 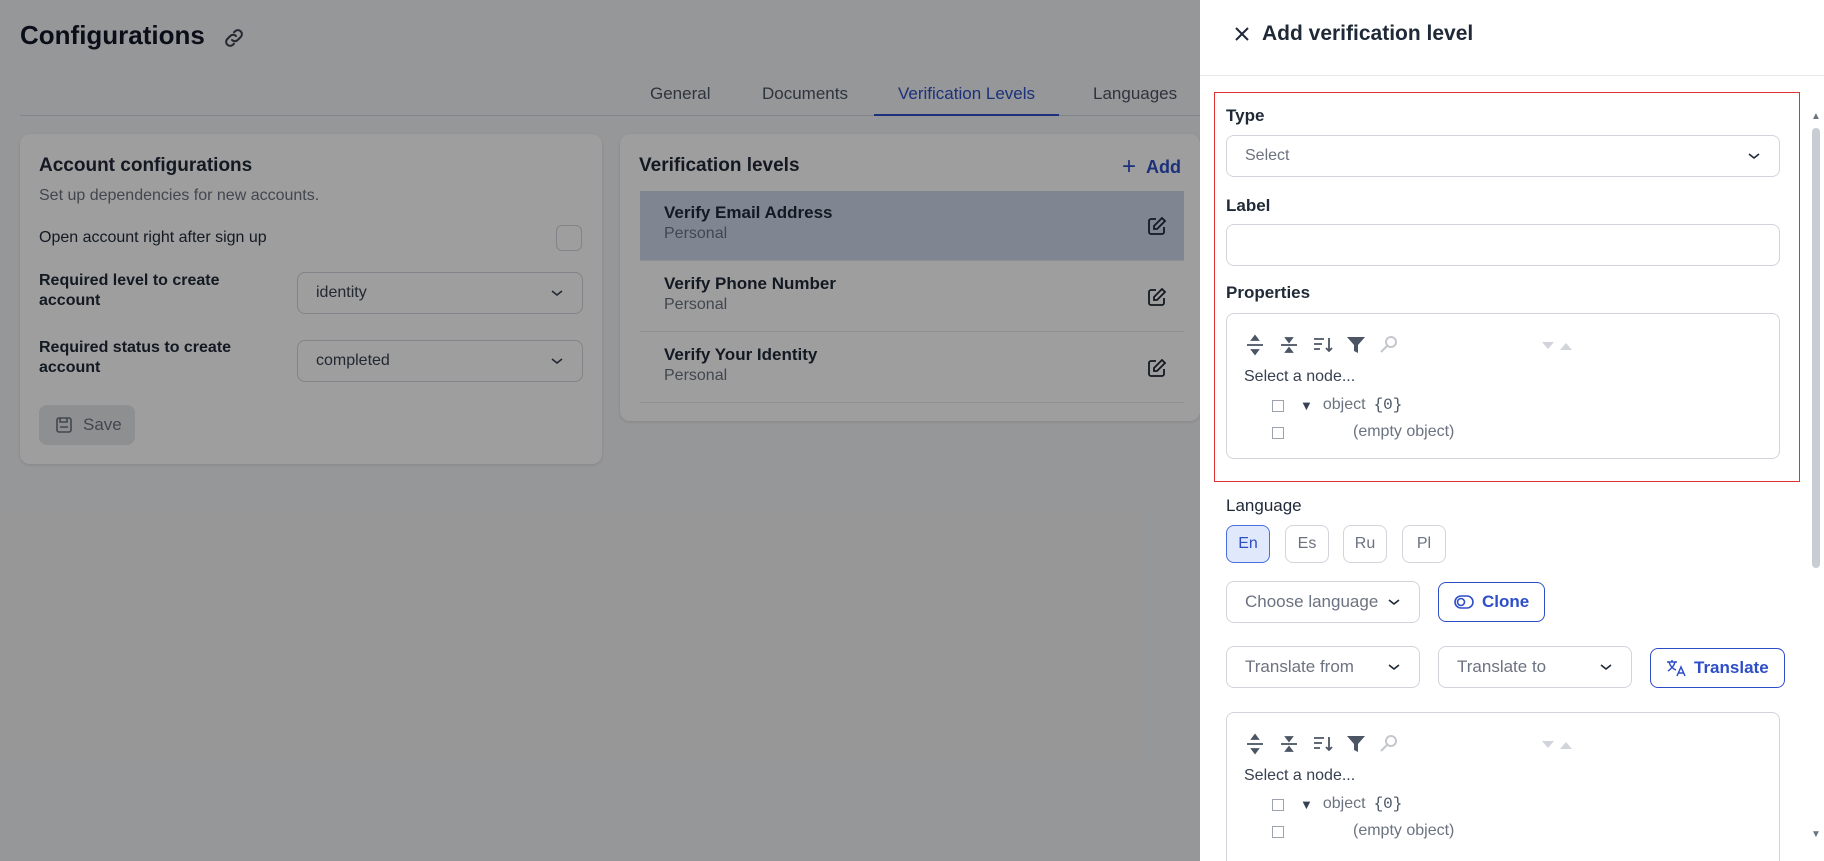 What do you see at coordinates (1816, 117) in the screenshot?
I see `scroll-up-icon: ▲` at bounding box center [1816, 117].